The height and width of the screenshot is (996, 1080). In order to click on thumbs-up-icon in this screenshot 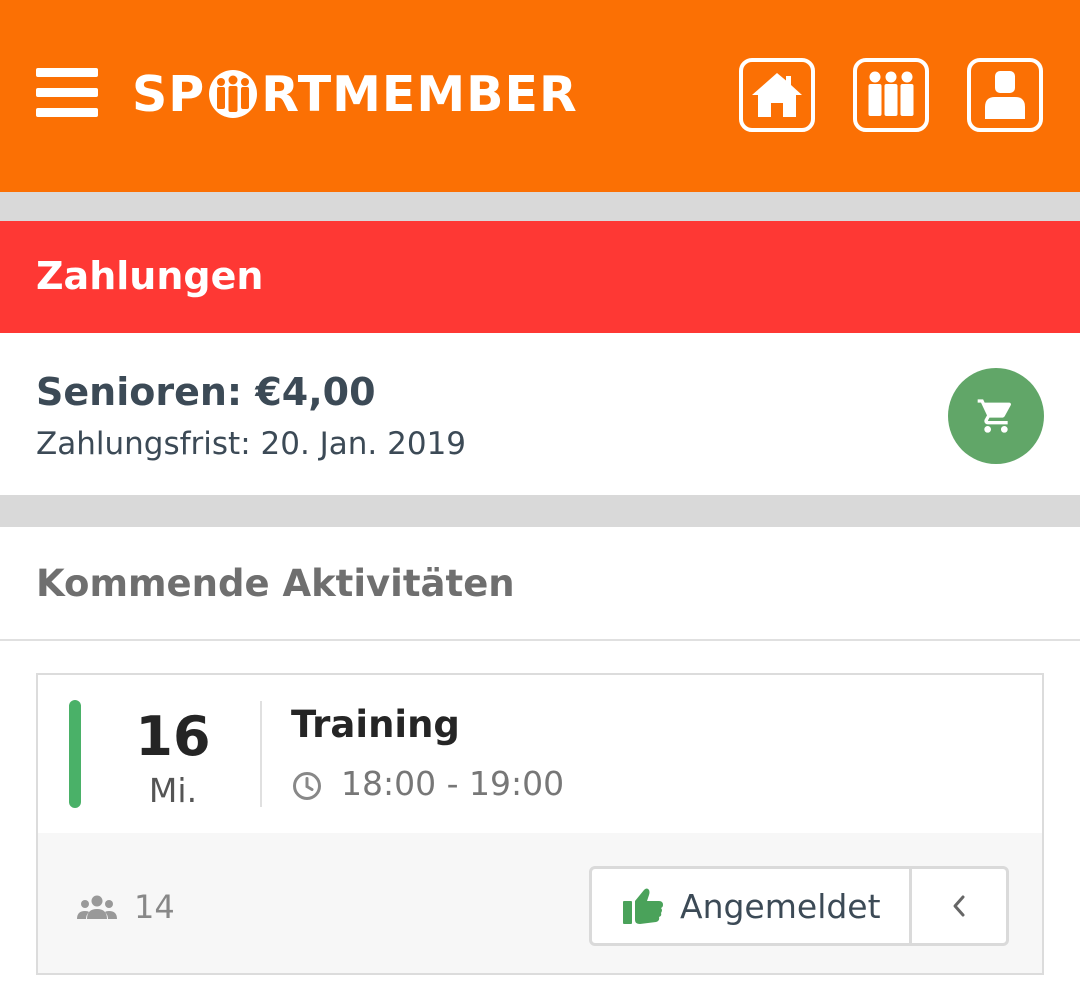, I will do `click(643, 906)`.